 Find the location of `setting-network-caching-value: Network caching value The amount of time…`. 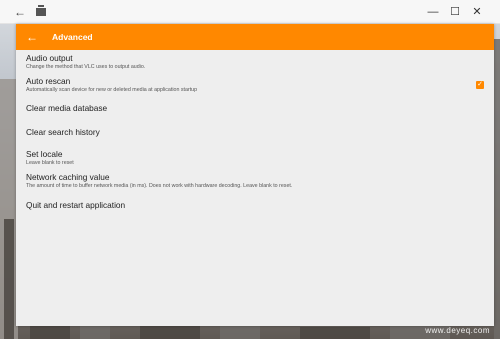

setting-network-caching-value: Network caching value The amount of time… is located at coordinates (255, 180).